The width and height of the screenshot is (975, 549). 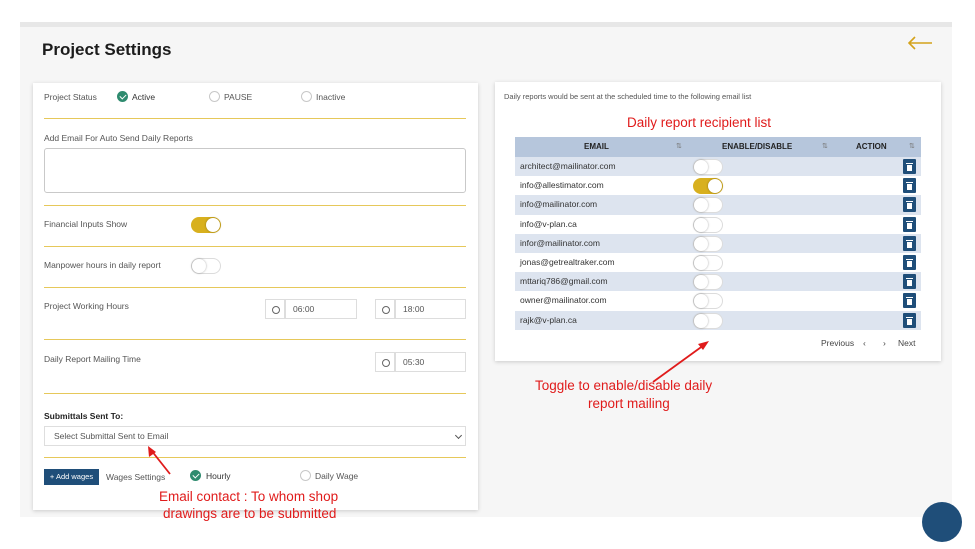 I want to click on submittal-email-select: Select Submittal Sent to Email, so click(x=255, y=436).